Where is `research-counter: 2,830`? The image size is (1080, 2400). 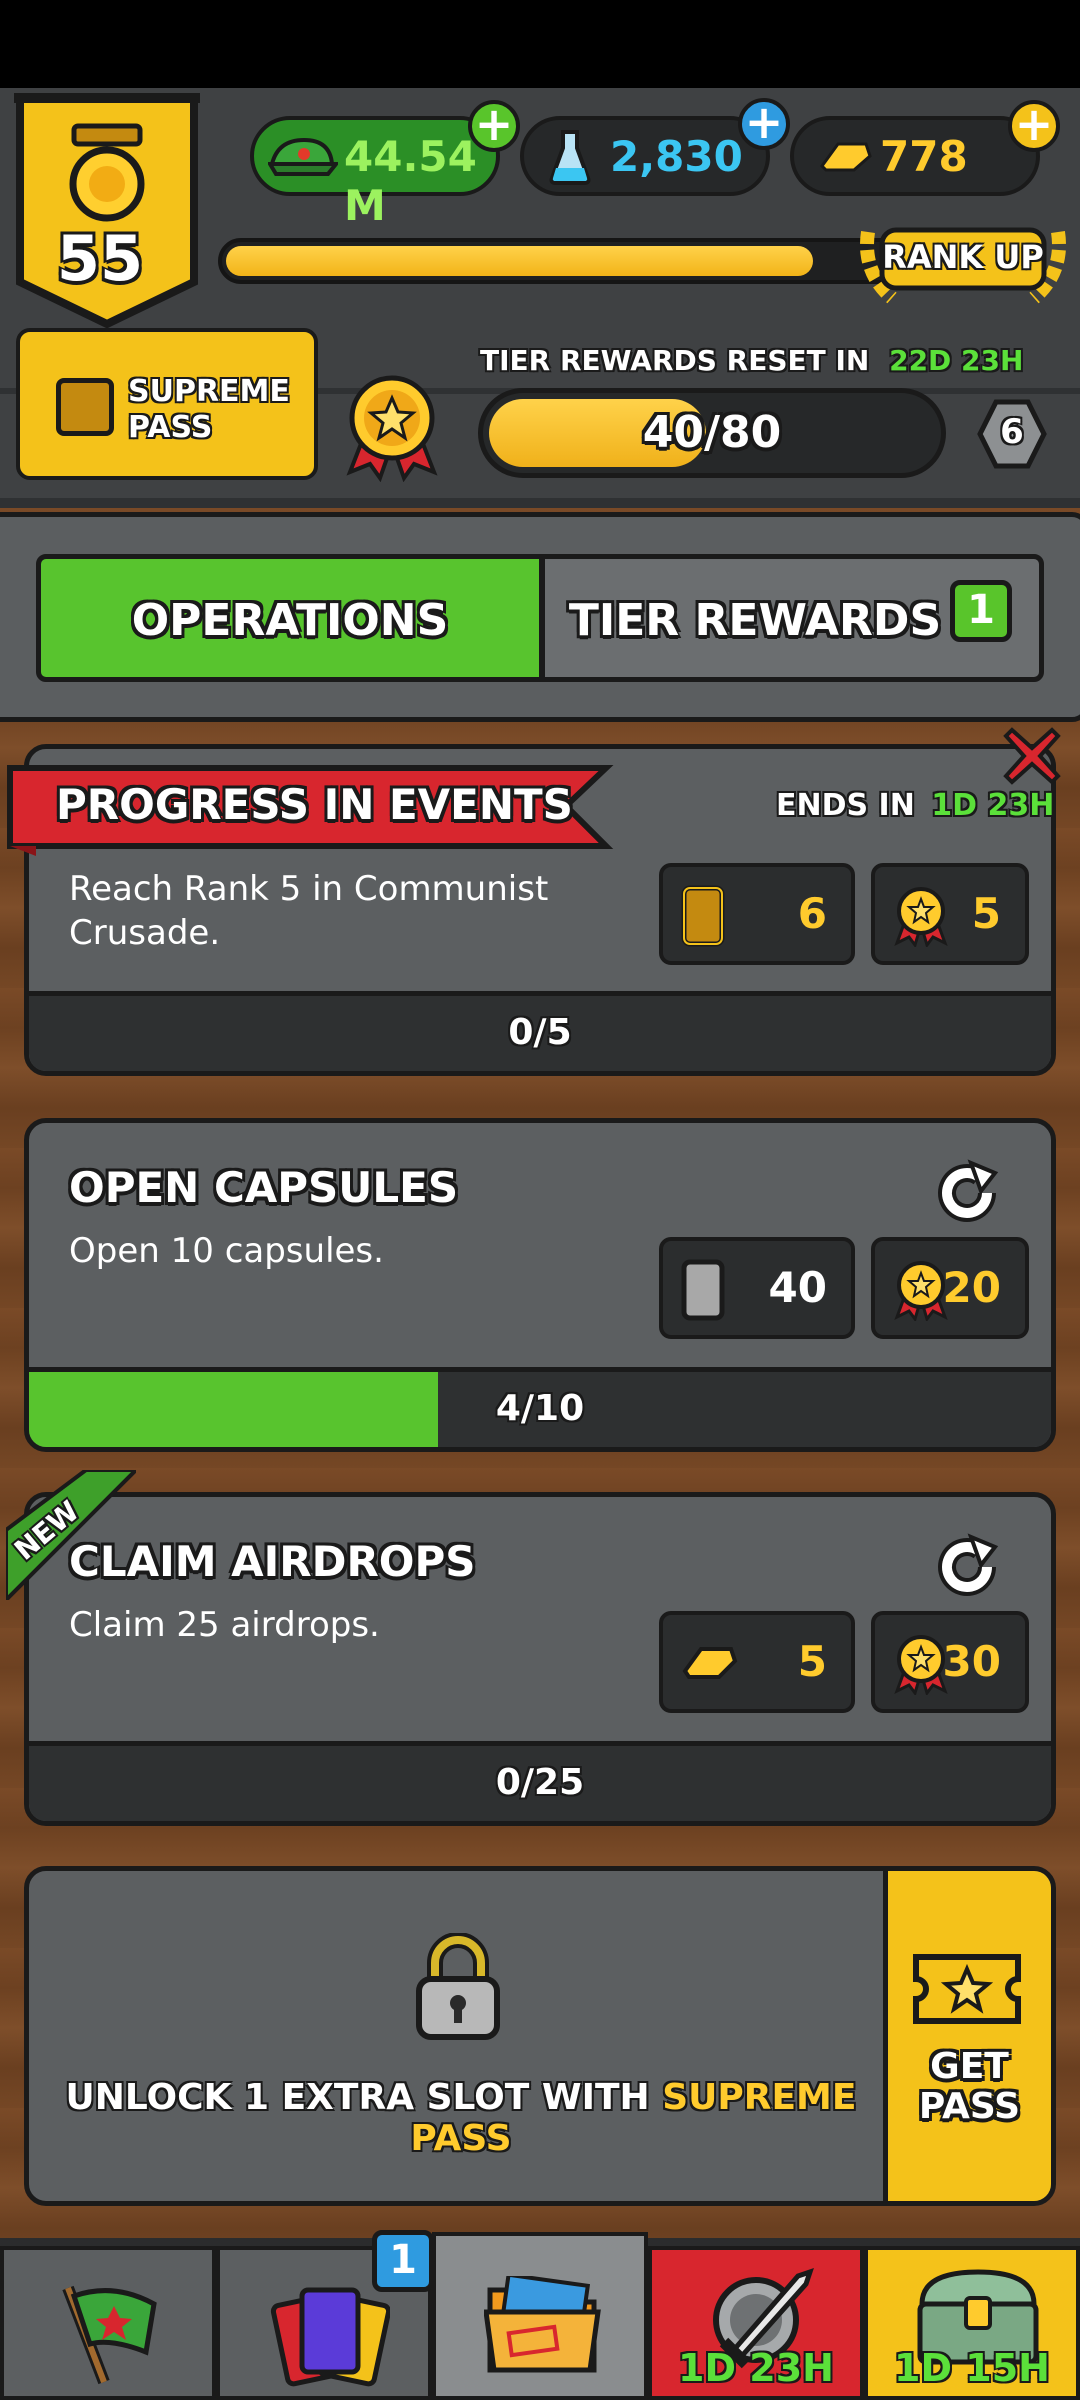 research-counter: 2,830 is located at coordinates (645, 156).